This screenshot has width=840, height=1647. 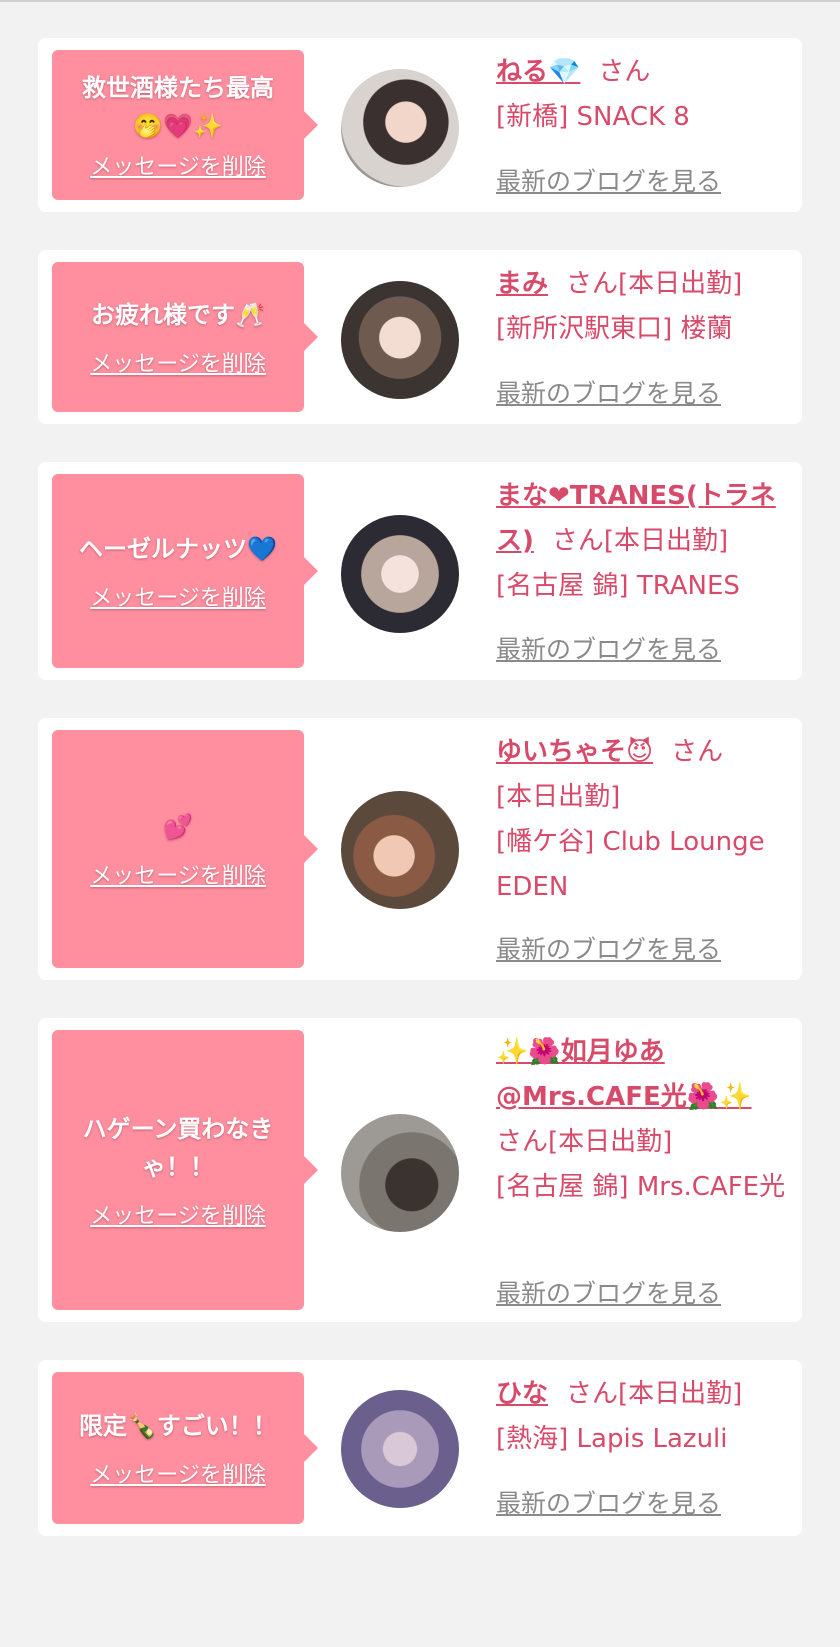 What do you see at coordinates (538, 72) in the screenshot?
I see `cast-name-link: ねる💎` at bounding box center [538, 72].